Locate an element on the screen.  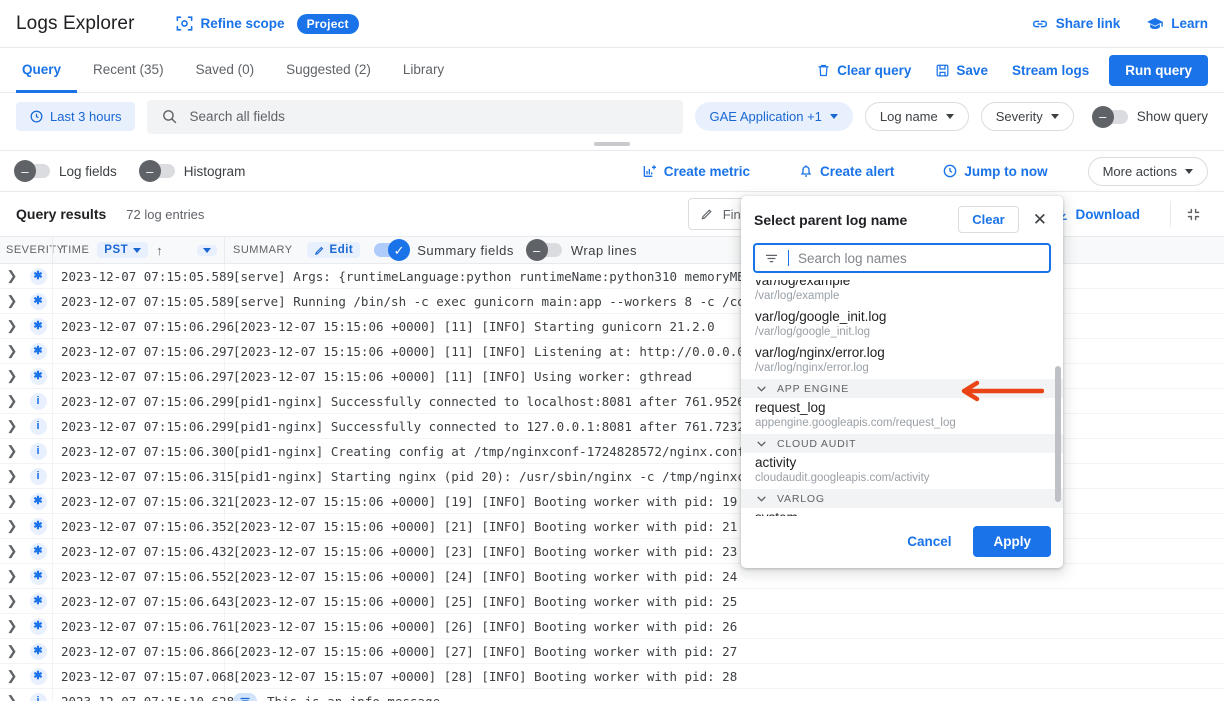
tab-recent: Recent (35) is located at coordinates (128, 71).